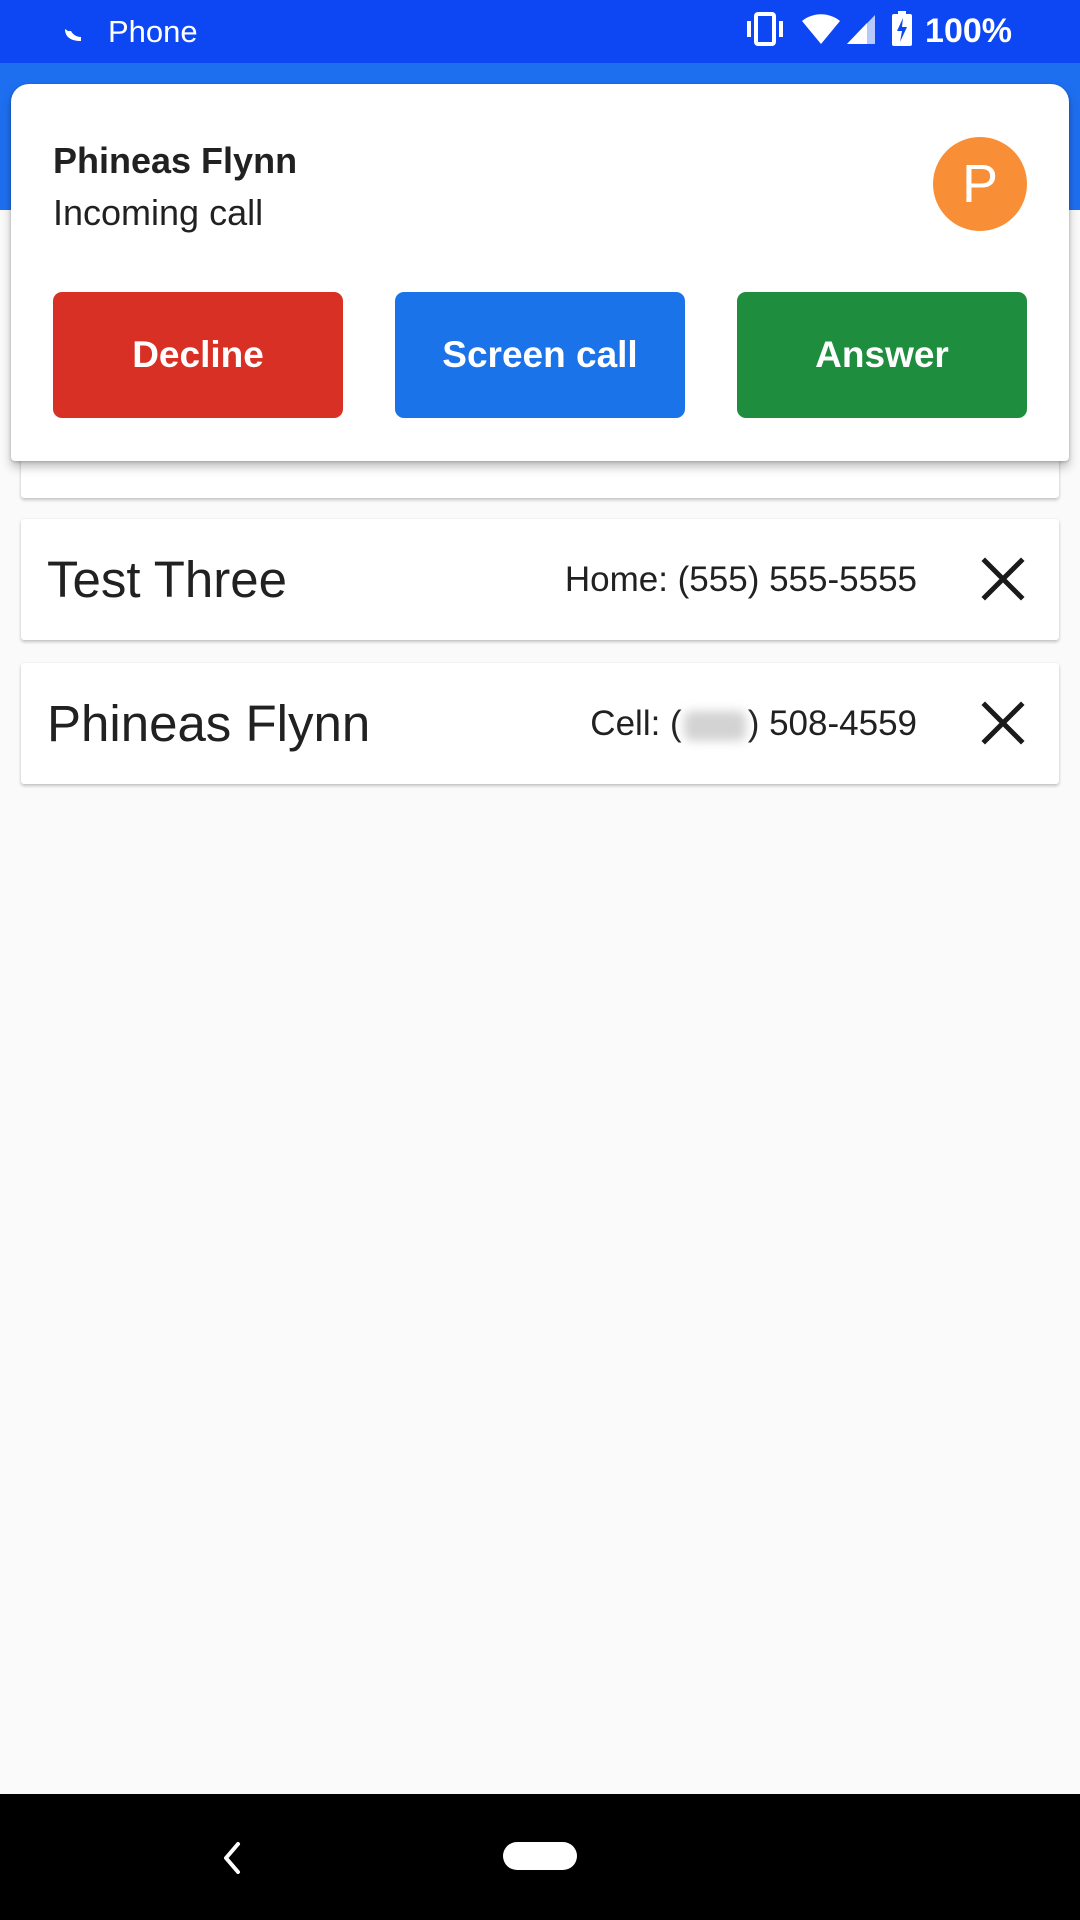 This screenshot has height=1920, width=1080. I want to click on status-right: 100%, so click(870, 31).